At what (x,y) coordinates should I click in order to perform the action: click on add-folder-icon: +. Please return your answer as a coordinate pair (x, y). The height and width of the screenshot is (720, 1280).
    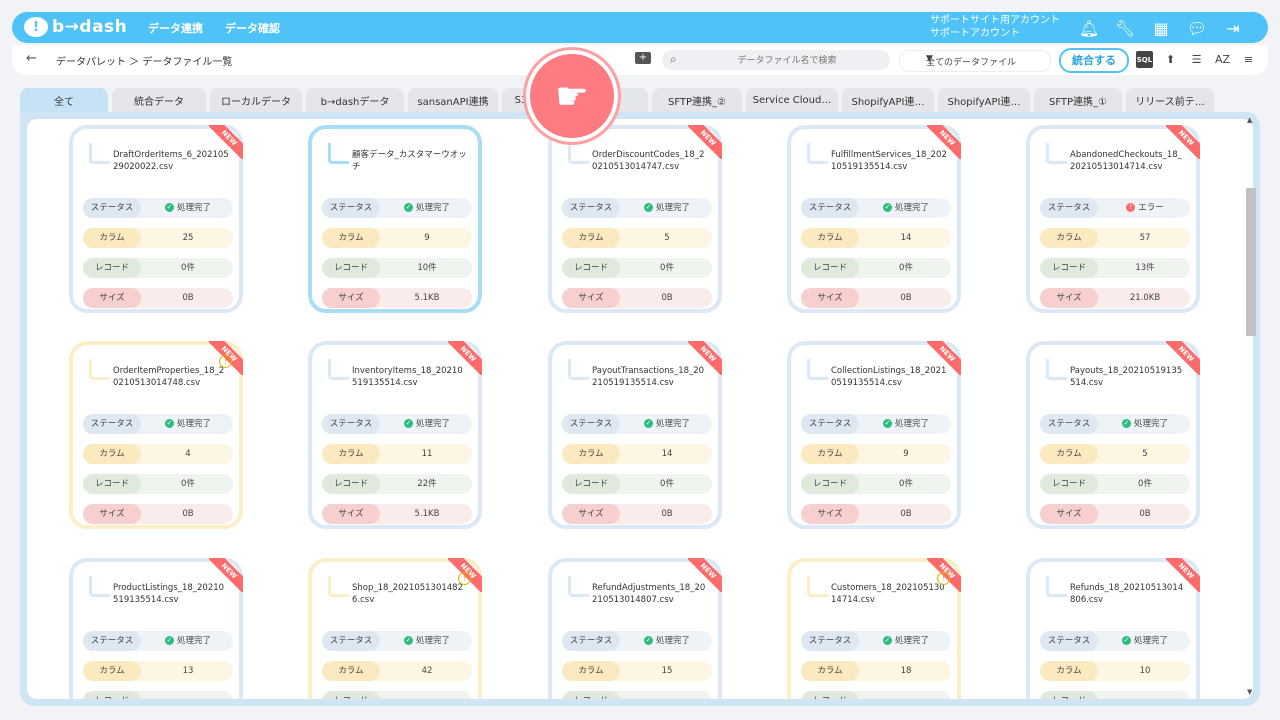
    Looking at the image, I should click on (643, 58).